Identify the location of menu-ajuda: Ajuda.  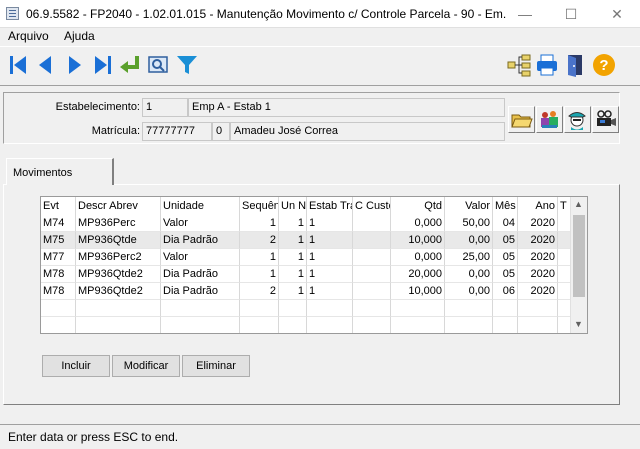
(79, 36).